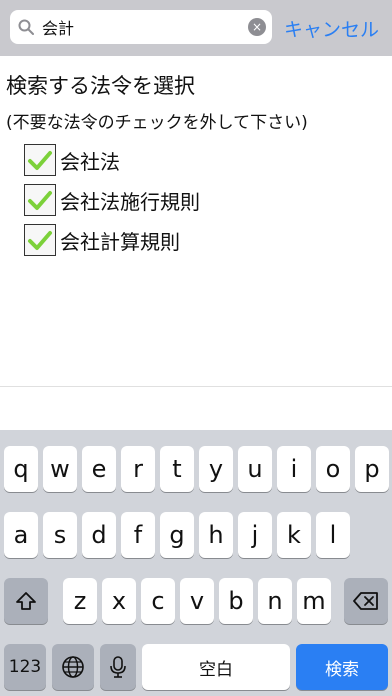 This screenshot has height=696, width=392. I want to click on search-input, so click(142, 27).